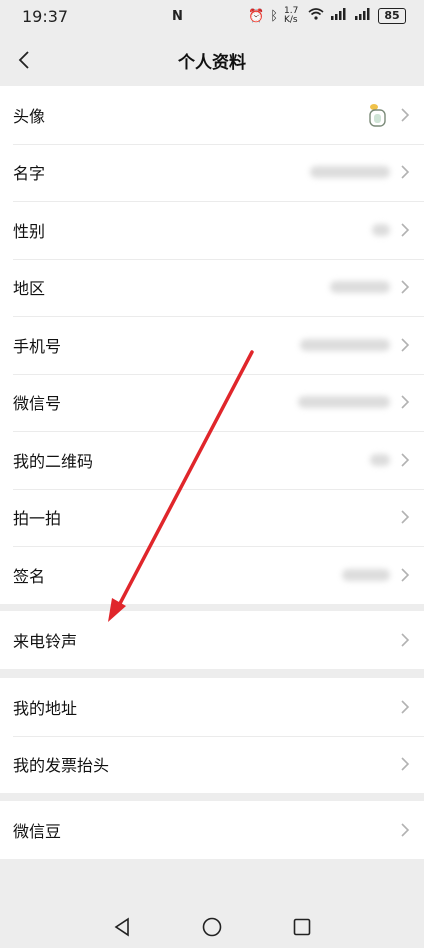 This screenshot has height=948, width=424. Describe the element at coordinates (212, 402) in the screenshot. I see `row-wechat-id: 微信号` at that location.